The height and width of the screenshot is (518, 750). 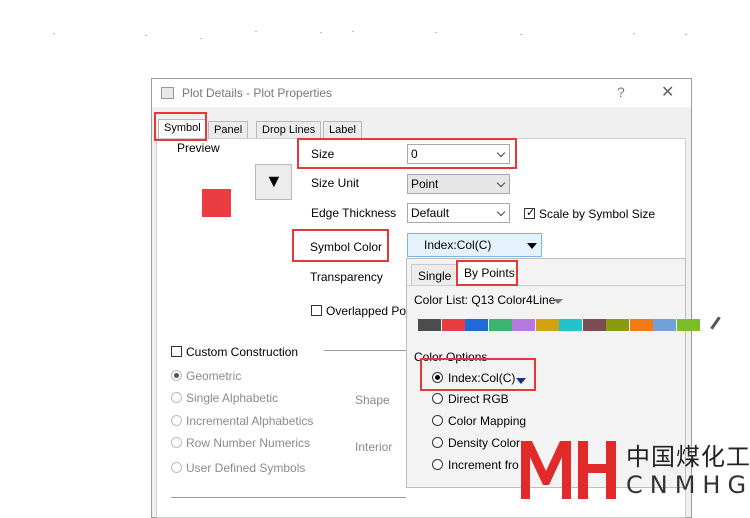 What do you see at coordinates (228, 129) in the screenshot?
I see `tab-panel: Panel` at bounding box center [228, 129].